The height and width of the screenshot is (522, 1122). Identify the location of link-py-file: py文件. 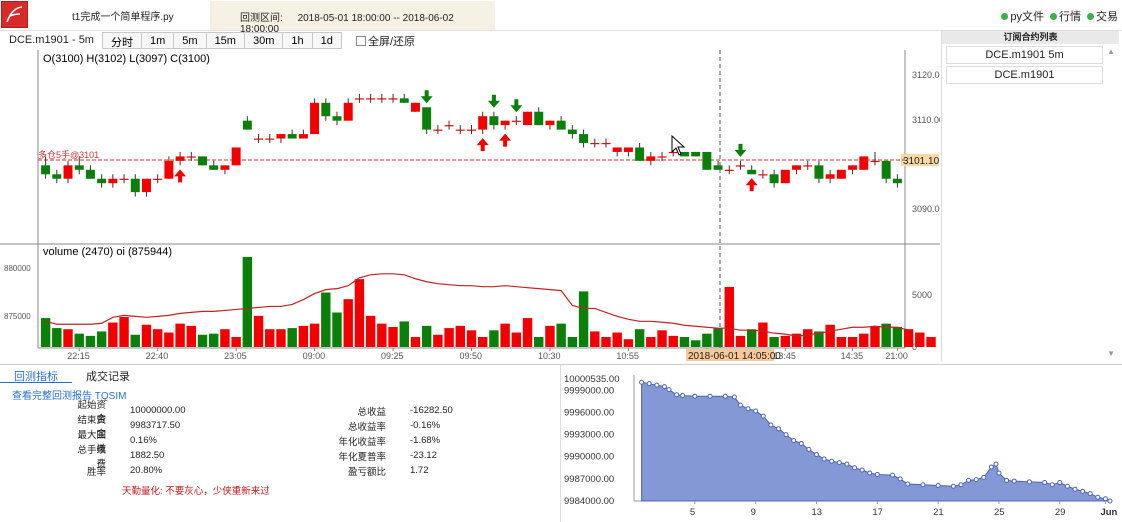
(1022, 16).